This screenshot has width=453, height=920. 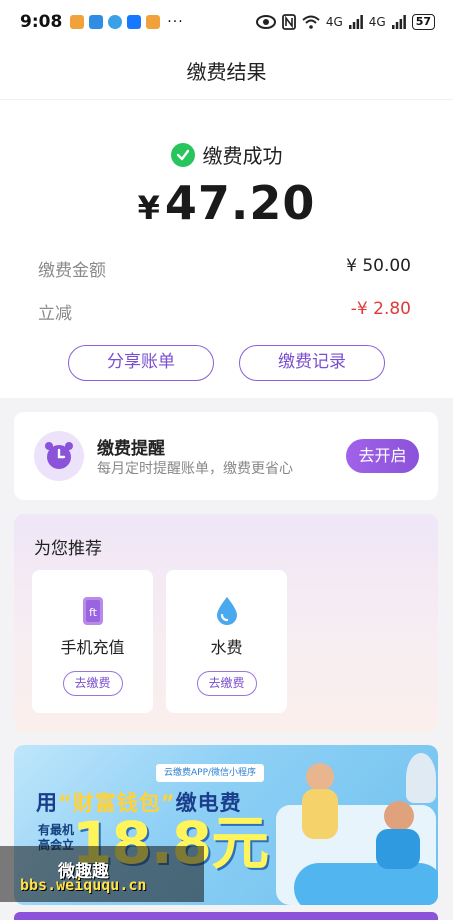 What do you see at coordinates (149, 208) in the screenshot?
I see `currency-symbol: ¥` at bounding box center [149, 208].